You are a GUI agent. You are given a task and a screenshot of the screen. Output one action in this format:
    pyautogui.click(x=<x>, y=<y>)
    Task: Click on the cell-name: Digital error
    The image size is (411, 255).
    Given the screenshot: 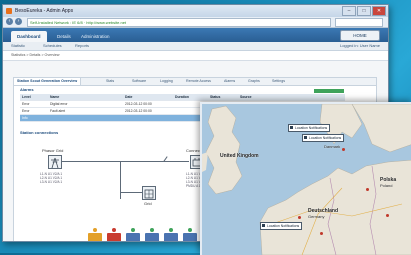 What is the action you would take?
    pyautogui.click(x=59, y=104)
    